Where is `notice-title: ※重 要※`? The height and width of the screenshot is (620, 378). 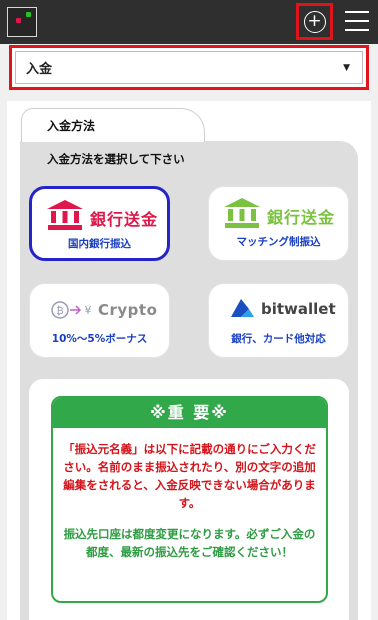
notice-title: ※重 要※ is located at coordinates (189, 413).